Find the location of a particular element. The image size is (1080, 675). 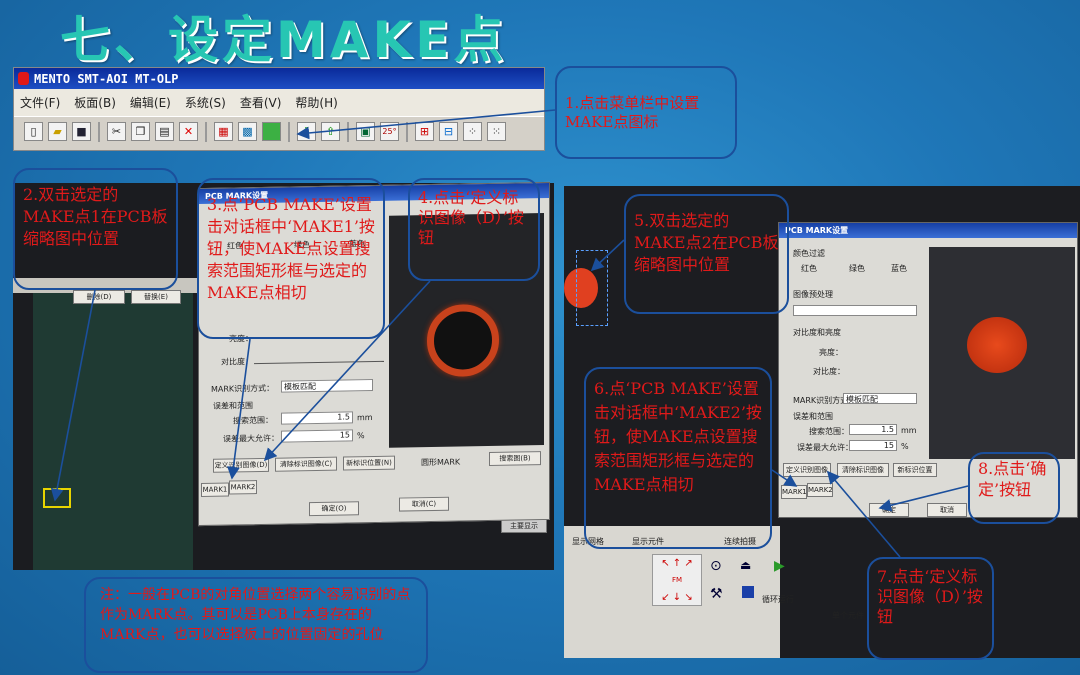

arrow-step8 is located at coordinates (923, 498).